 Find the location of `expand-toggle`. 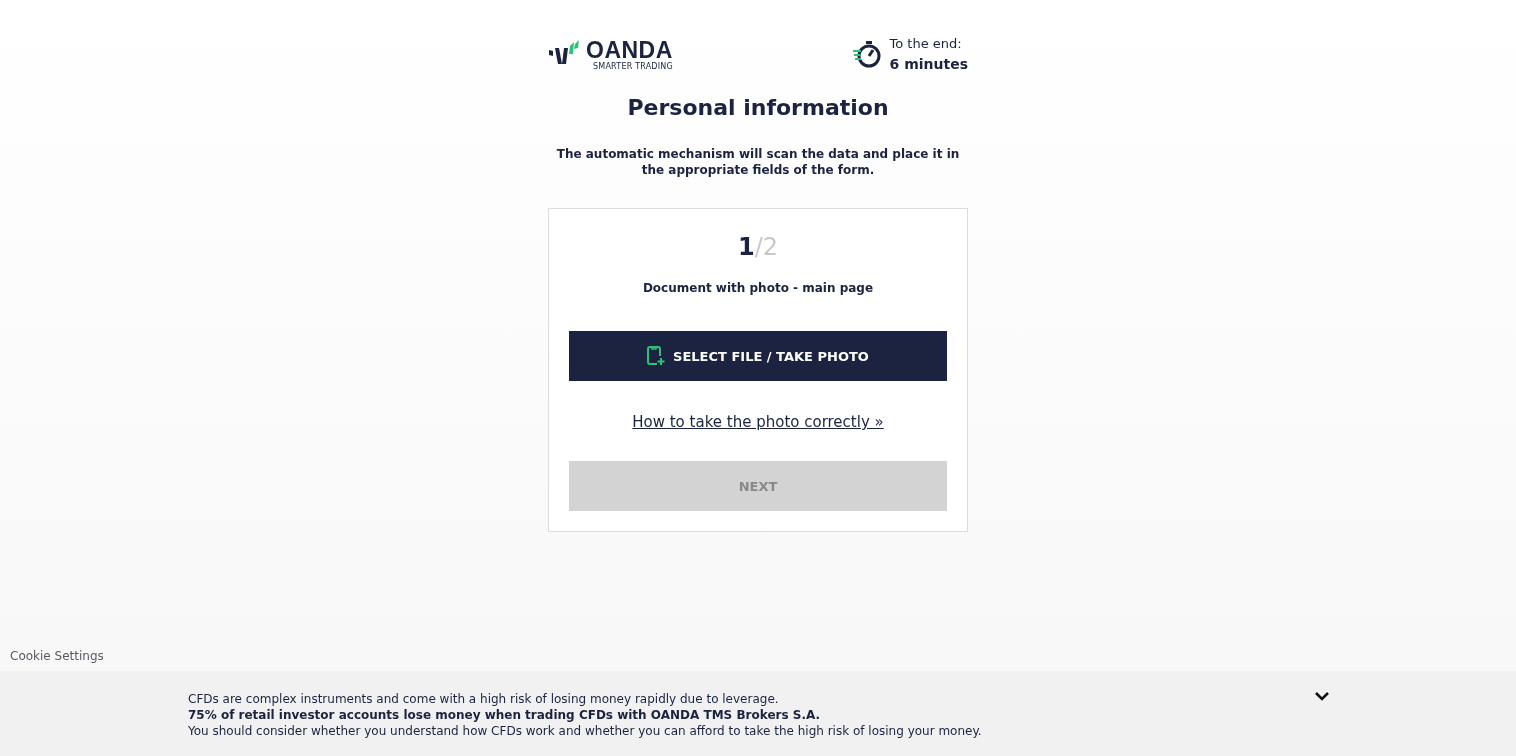

expand-toggle is located at coordinates (1322, 696).